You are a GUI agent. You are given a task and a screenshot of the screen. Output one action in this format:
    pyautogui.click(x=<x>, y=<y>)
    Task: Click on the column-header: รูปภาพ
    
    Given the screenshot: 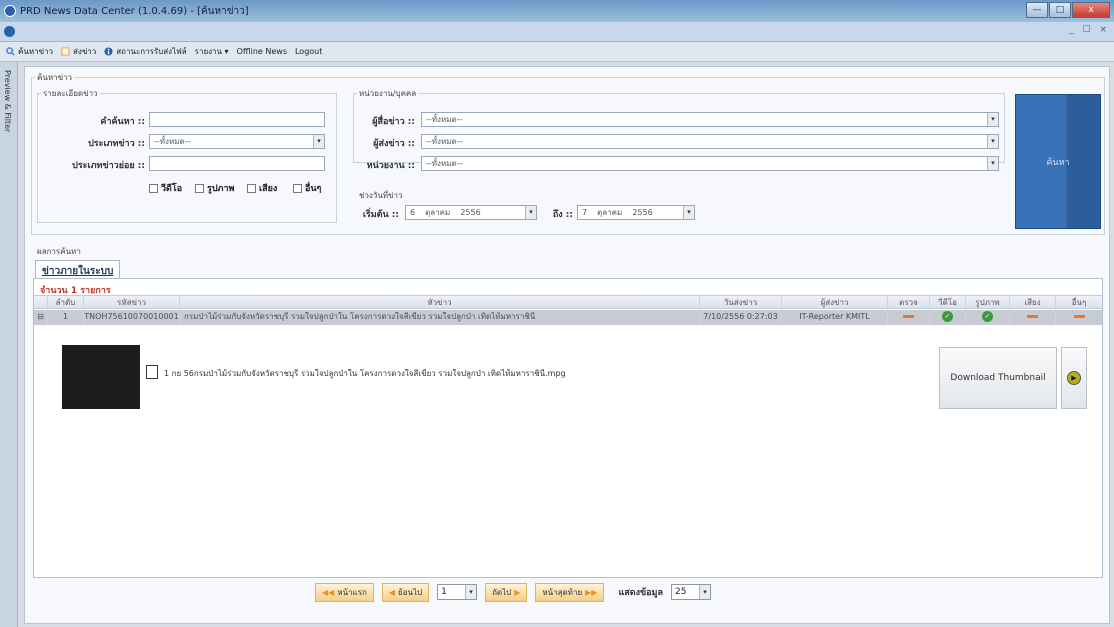 What is the action you would take?
    pyautogui.click(x=988, y=303)
    